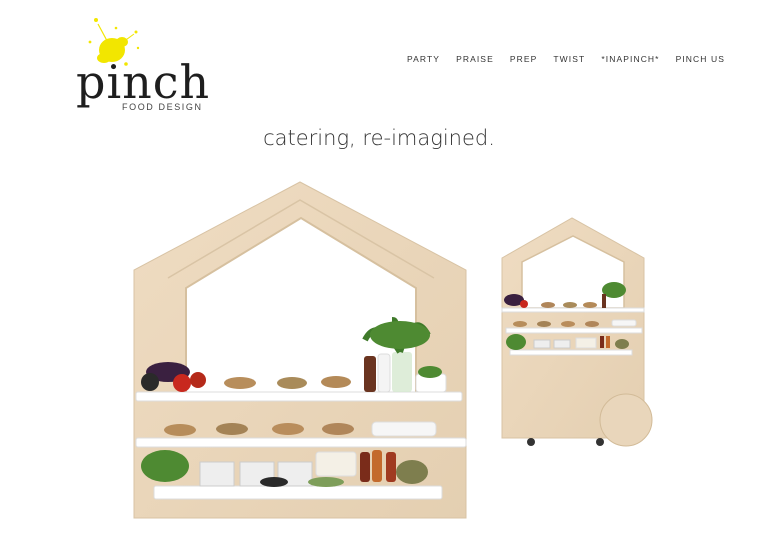 This screenshot has height=544, width=758. I want to click on logo-subtitle: FOOD DESIGN, so click(162, 107).